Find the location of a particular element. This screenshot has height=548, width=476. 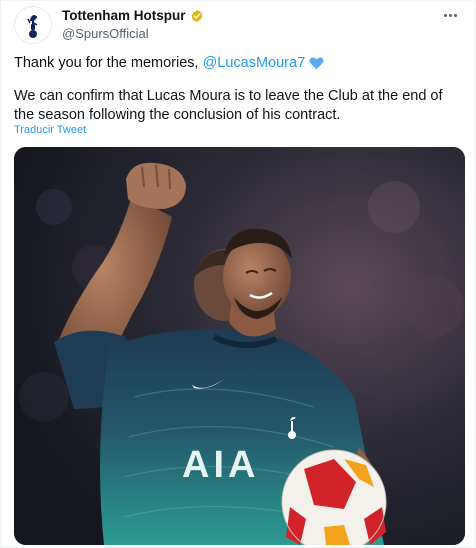

display-name: Tottenham Hotspur is located at coordinates (124, 15).